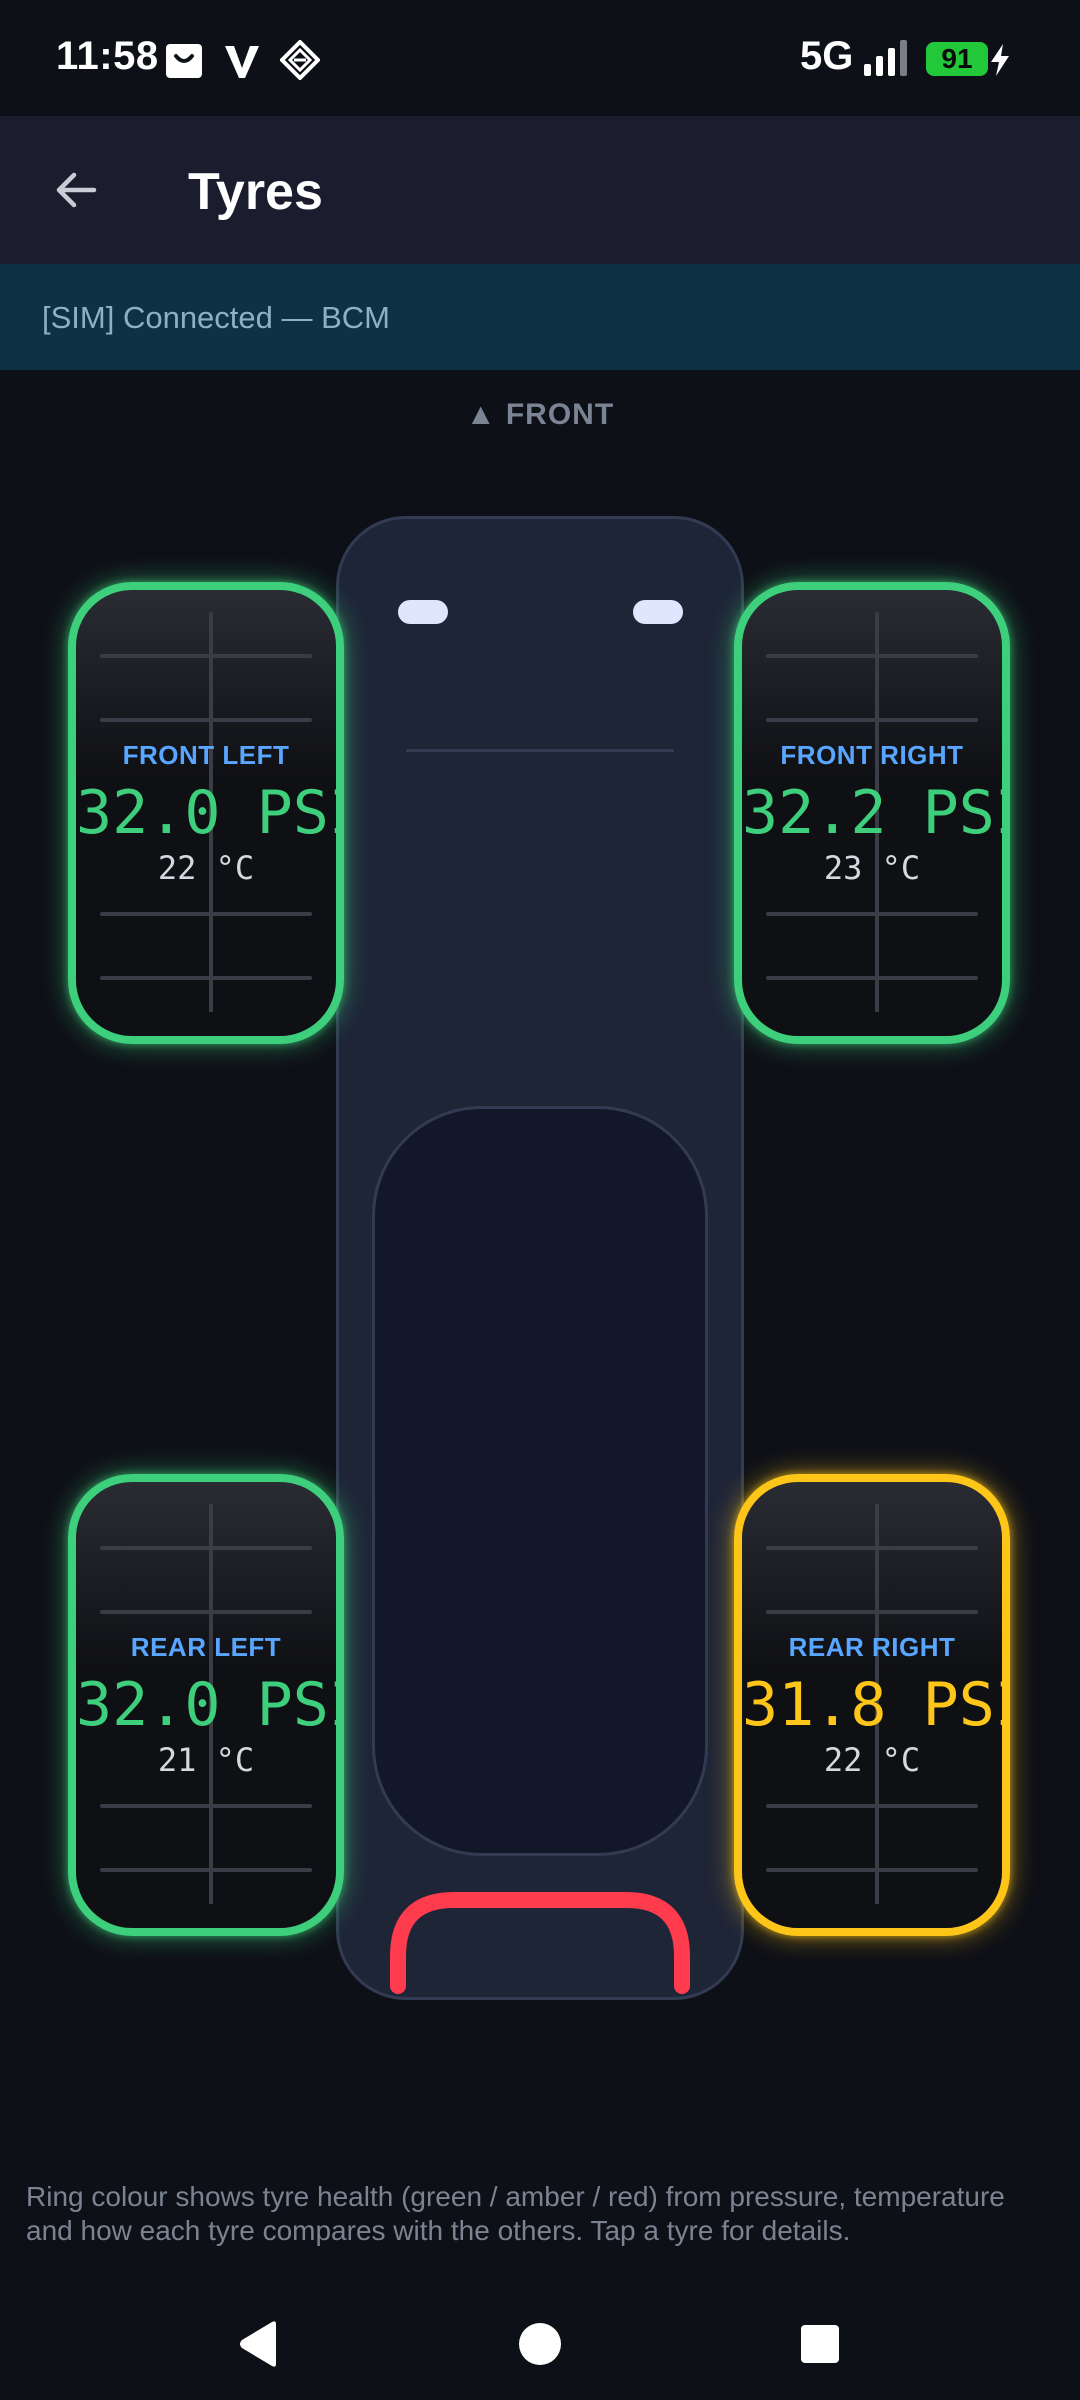 The width and height of the screenshot is (1080, 2400). What do you see at coordinates (206, 755) in the screenshot?
I see `tyre-label: FRONT LEFT` at bounding box center [206, 755].